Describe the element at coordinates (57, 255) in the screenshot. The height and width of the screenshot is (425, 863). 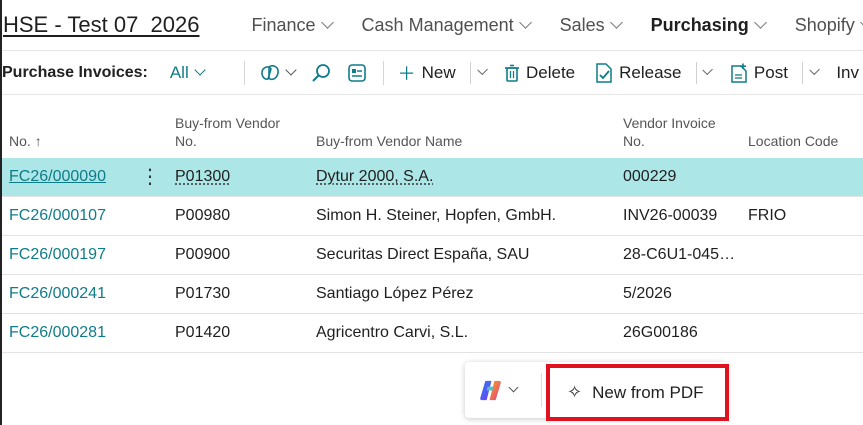
I see `invoice-no-link: FC26/000197` at that location.